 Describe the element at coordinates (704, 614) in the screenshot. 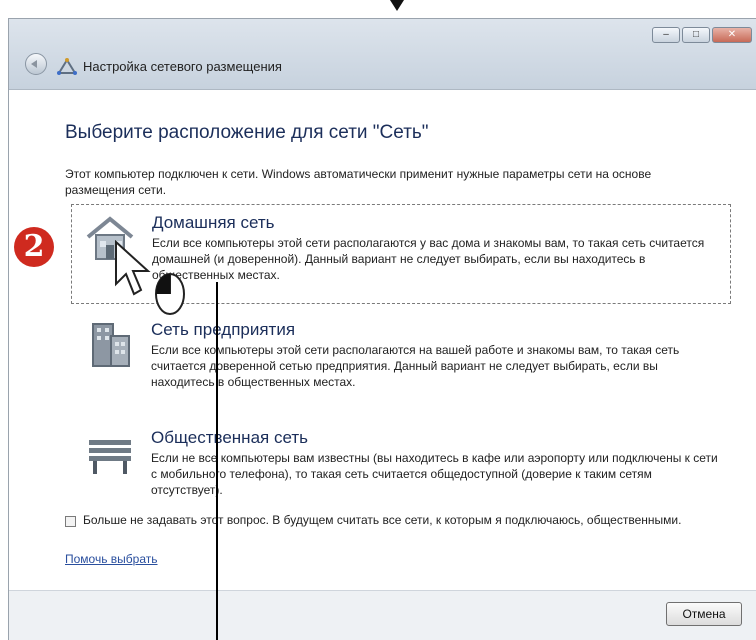

I see `cancel-button: Отмена` at that location.